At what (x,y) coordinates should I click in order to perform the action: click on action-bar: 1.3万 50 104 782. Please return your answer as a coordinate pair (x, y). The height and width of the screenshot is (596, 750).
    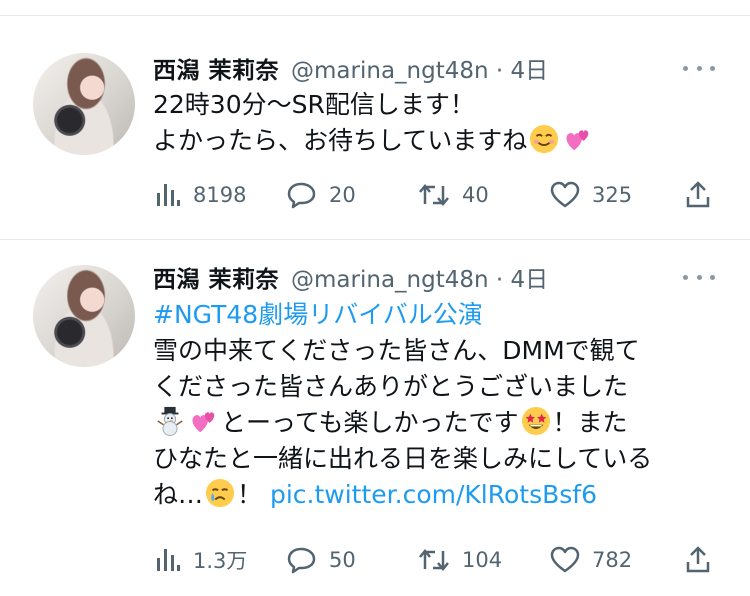
    Looking at the image, I should click on (375, 560).